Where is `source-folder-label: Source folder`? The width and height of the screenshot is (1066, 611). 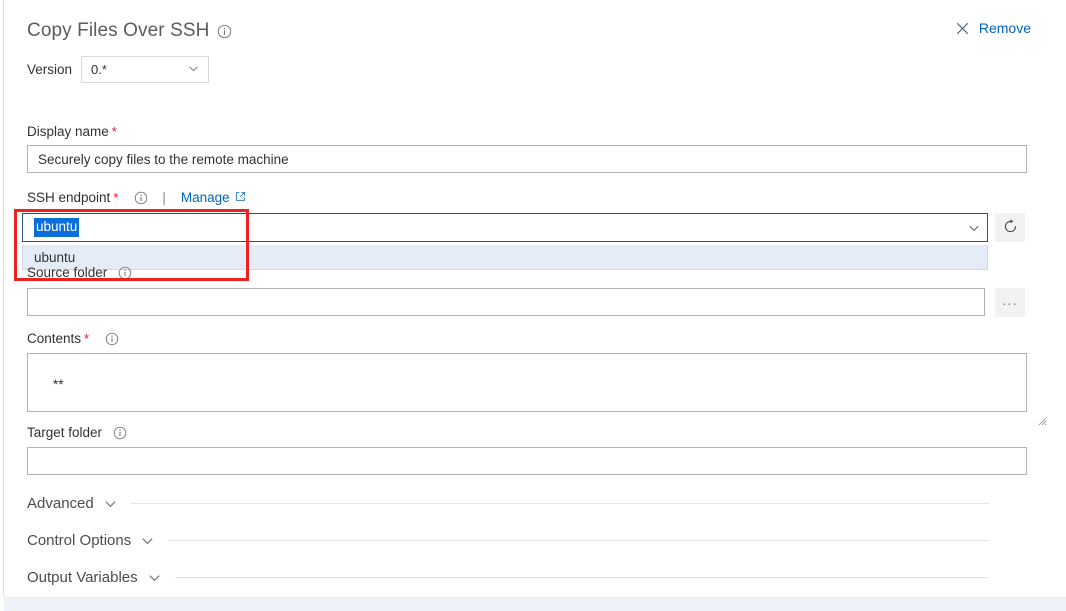
source-folder-label: Source folder is located at coordinates (79, 272).